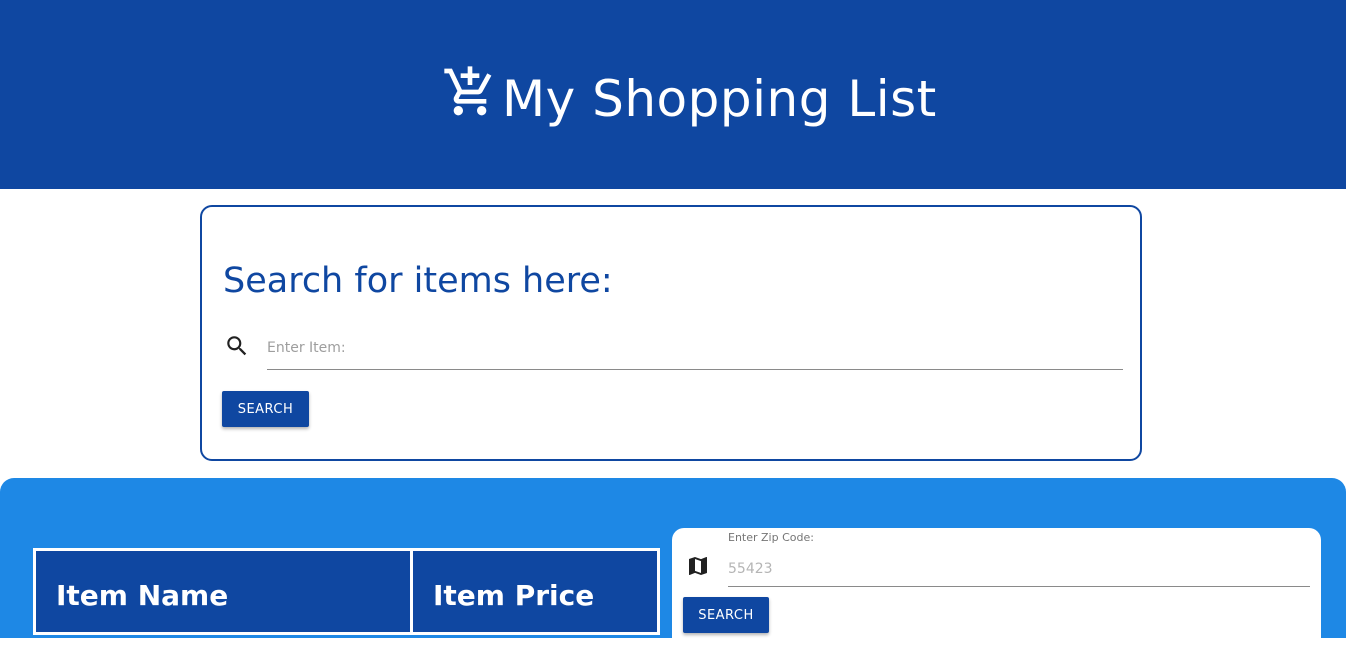 The width and height of the screenshot is (1346, 668). What do you see at coordinates (1019, 569) in the screenshot?
I see `zip-code-input` at bounding box center [1019, 569].